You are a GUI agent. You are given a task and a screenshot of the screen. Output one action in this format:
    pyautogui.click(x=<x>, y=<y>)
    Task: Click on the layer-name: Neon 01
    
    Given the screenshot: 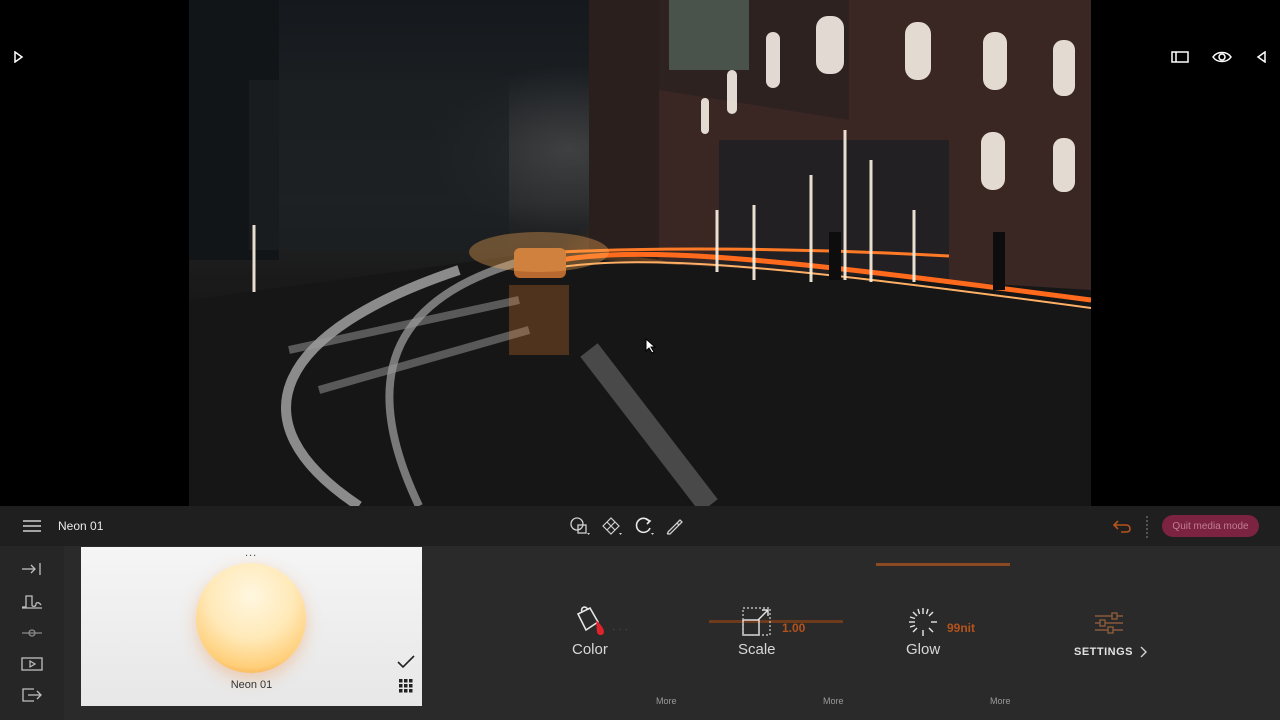 What is the action you would take?
    pyautogui.click(x=81, y=526)
    